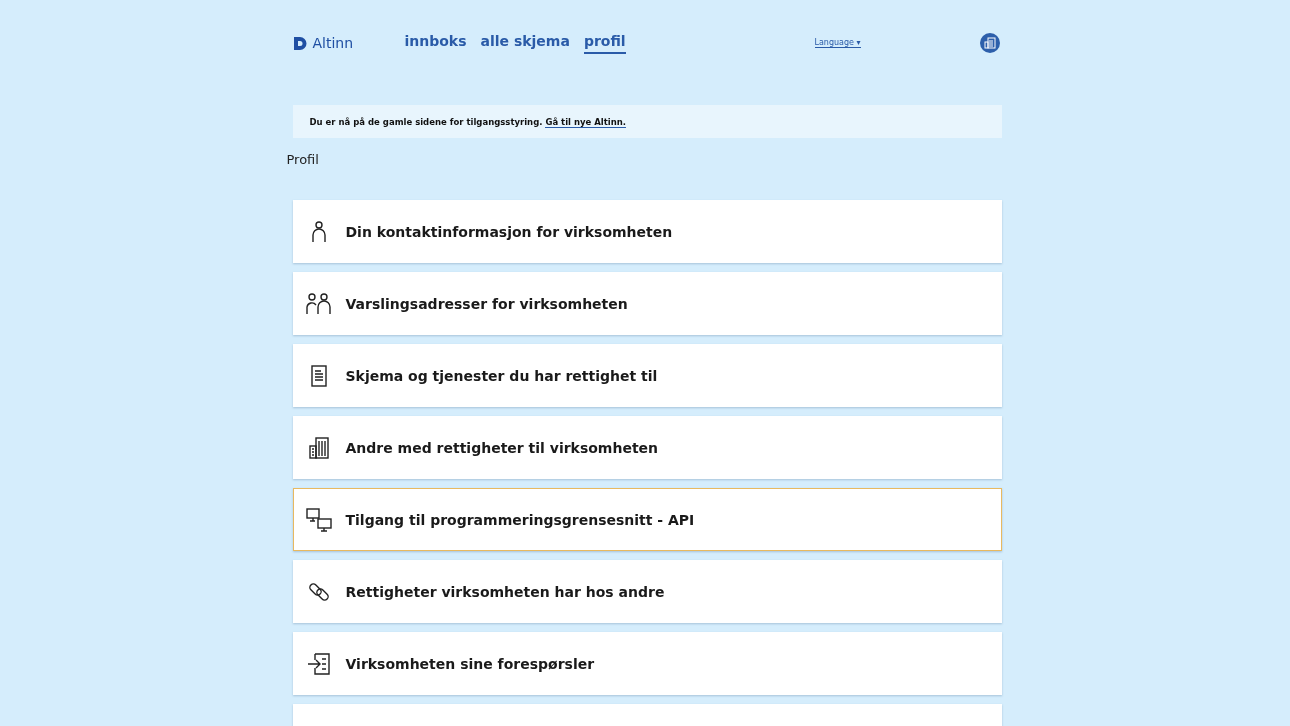 Image resolution: width=1290 pixels, height=726 pixels. What do you see at coordinates (348, 43) in the screenshot?
I see `logo: Altinn` at bounding box center [348, 43].